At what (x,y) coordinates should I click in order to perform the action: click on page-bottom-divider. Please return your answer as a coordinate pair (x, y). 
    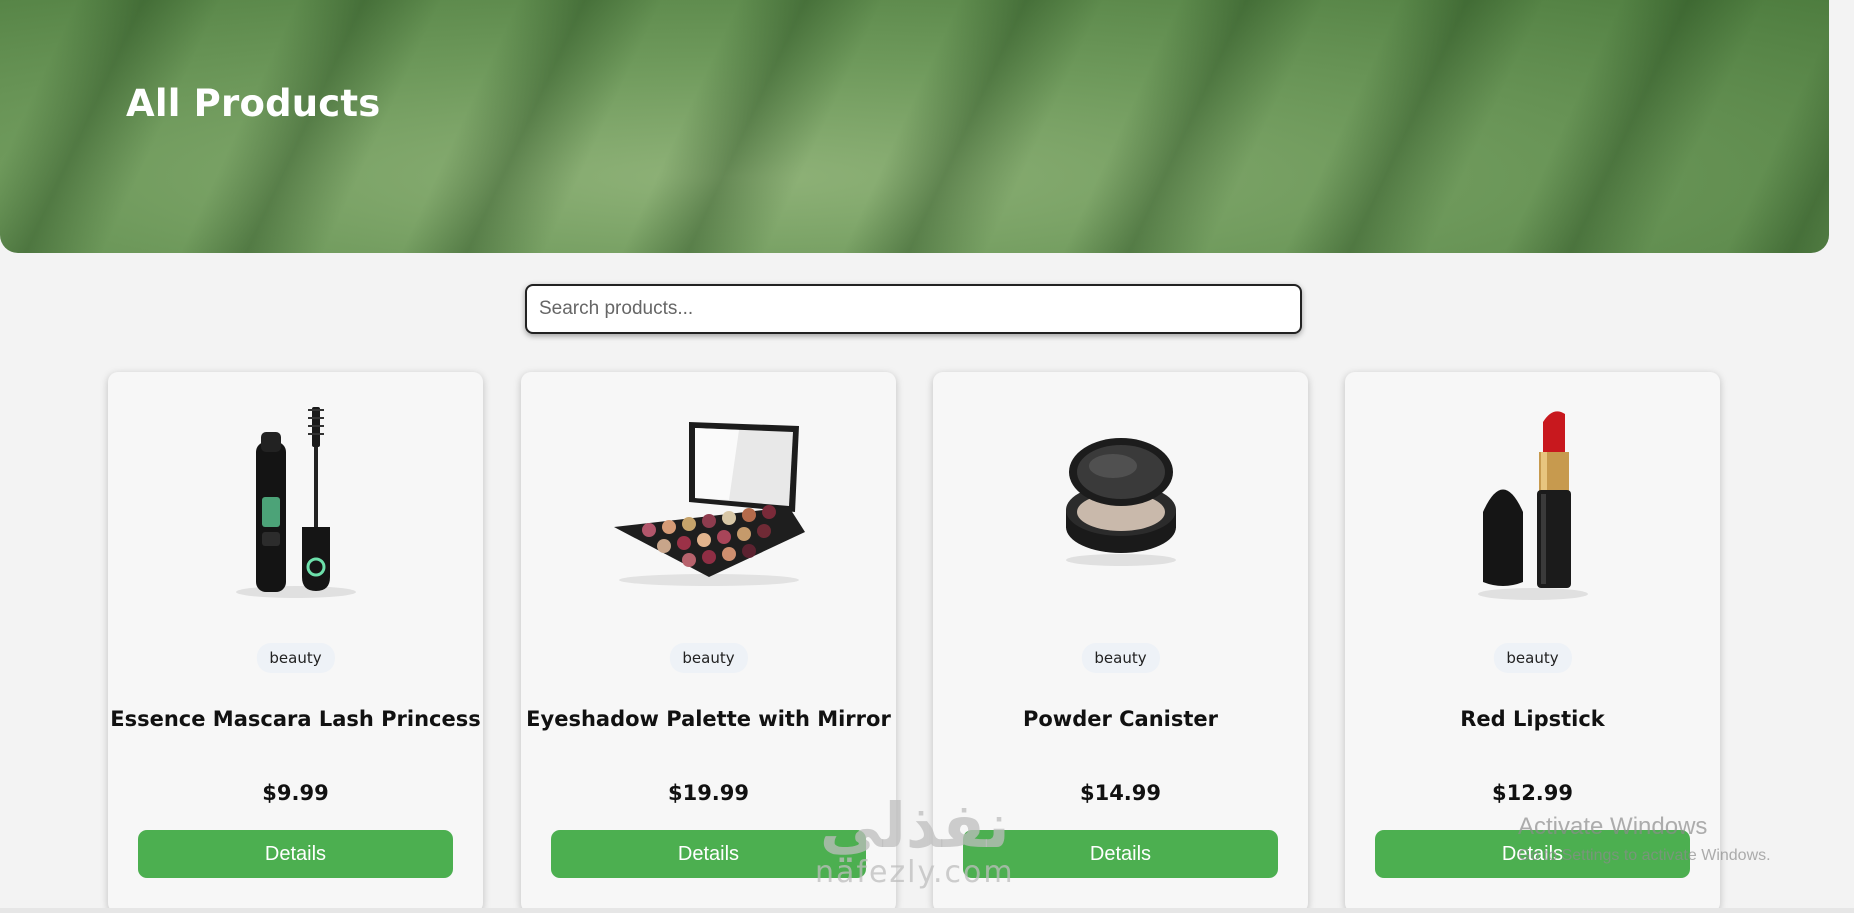
    Looking at the image, I should click on (927, 910).